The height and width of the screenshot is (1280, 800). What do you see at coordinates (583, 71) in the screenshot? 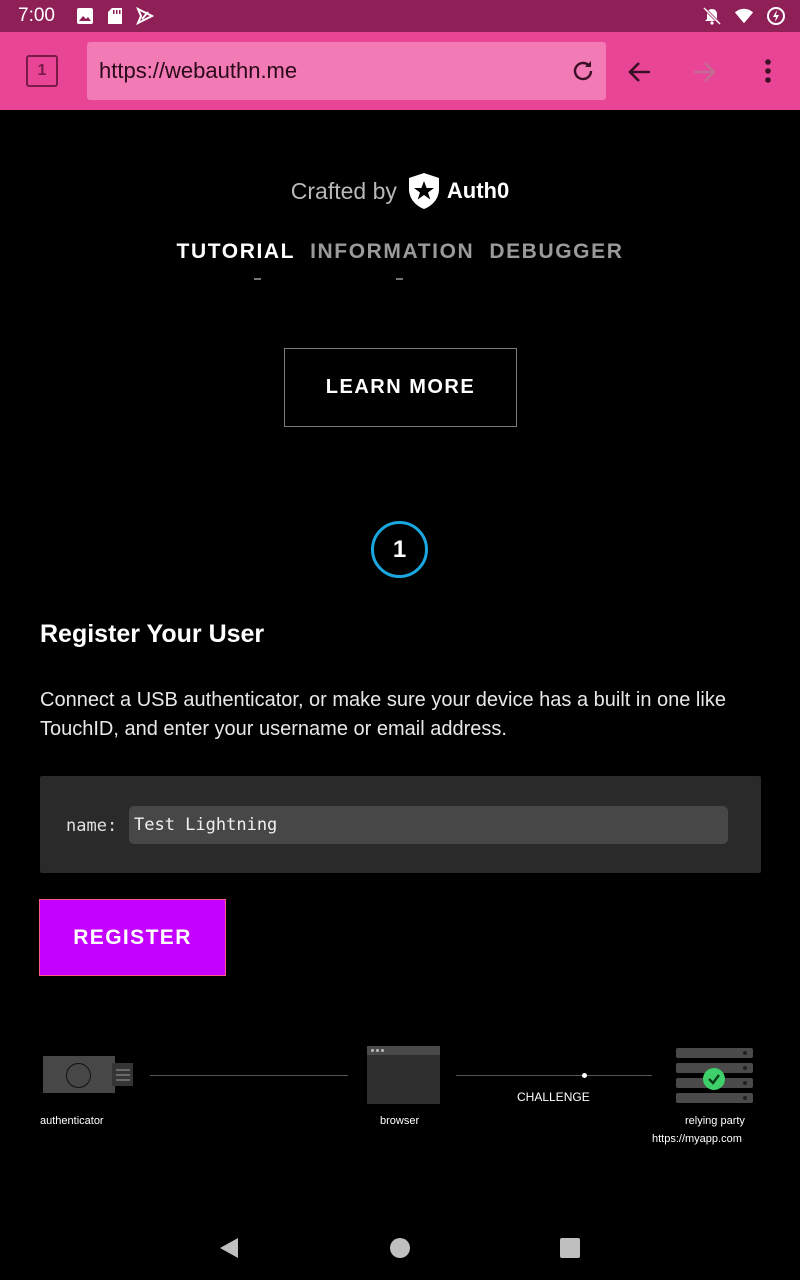
I see `reload-icon` at bounding box center [583, 71].